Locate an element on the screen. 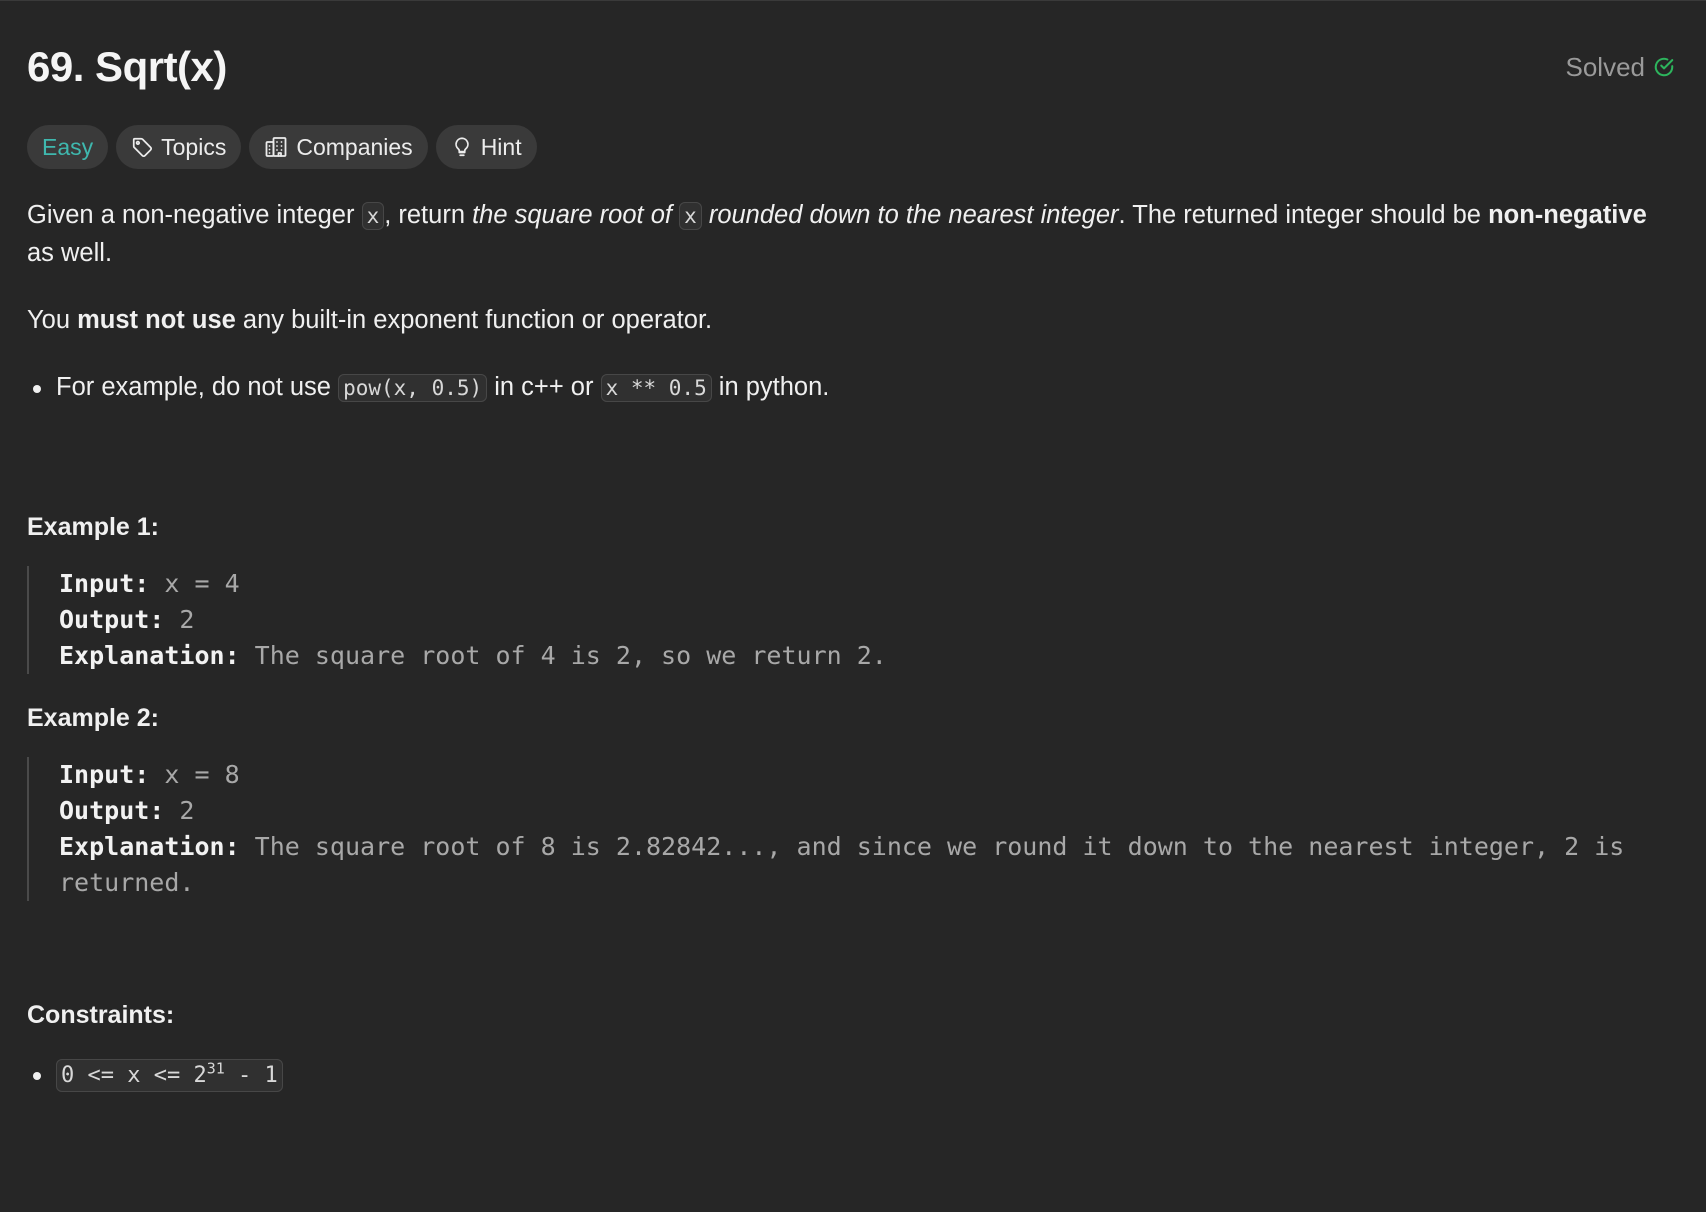  difficulty-badge: Easy is located at coordinates (68, 147).